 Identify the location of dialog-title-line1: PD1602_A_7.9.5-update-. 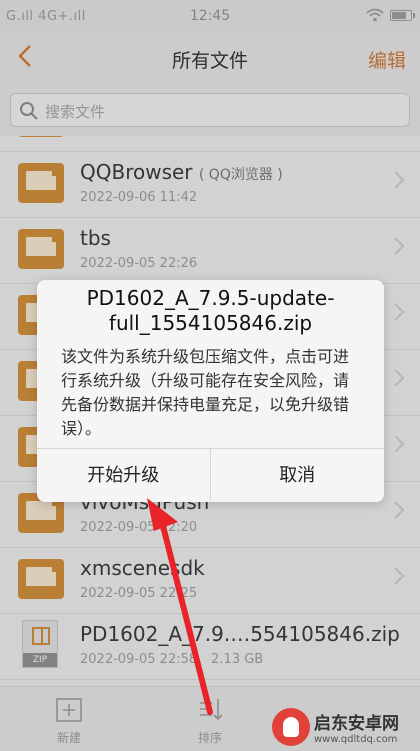
(210, 298).